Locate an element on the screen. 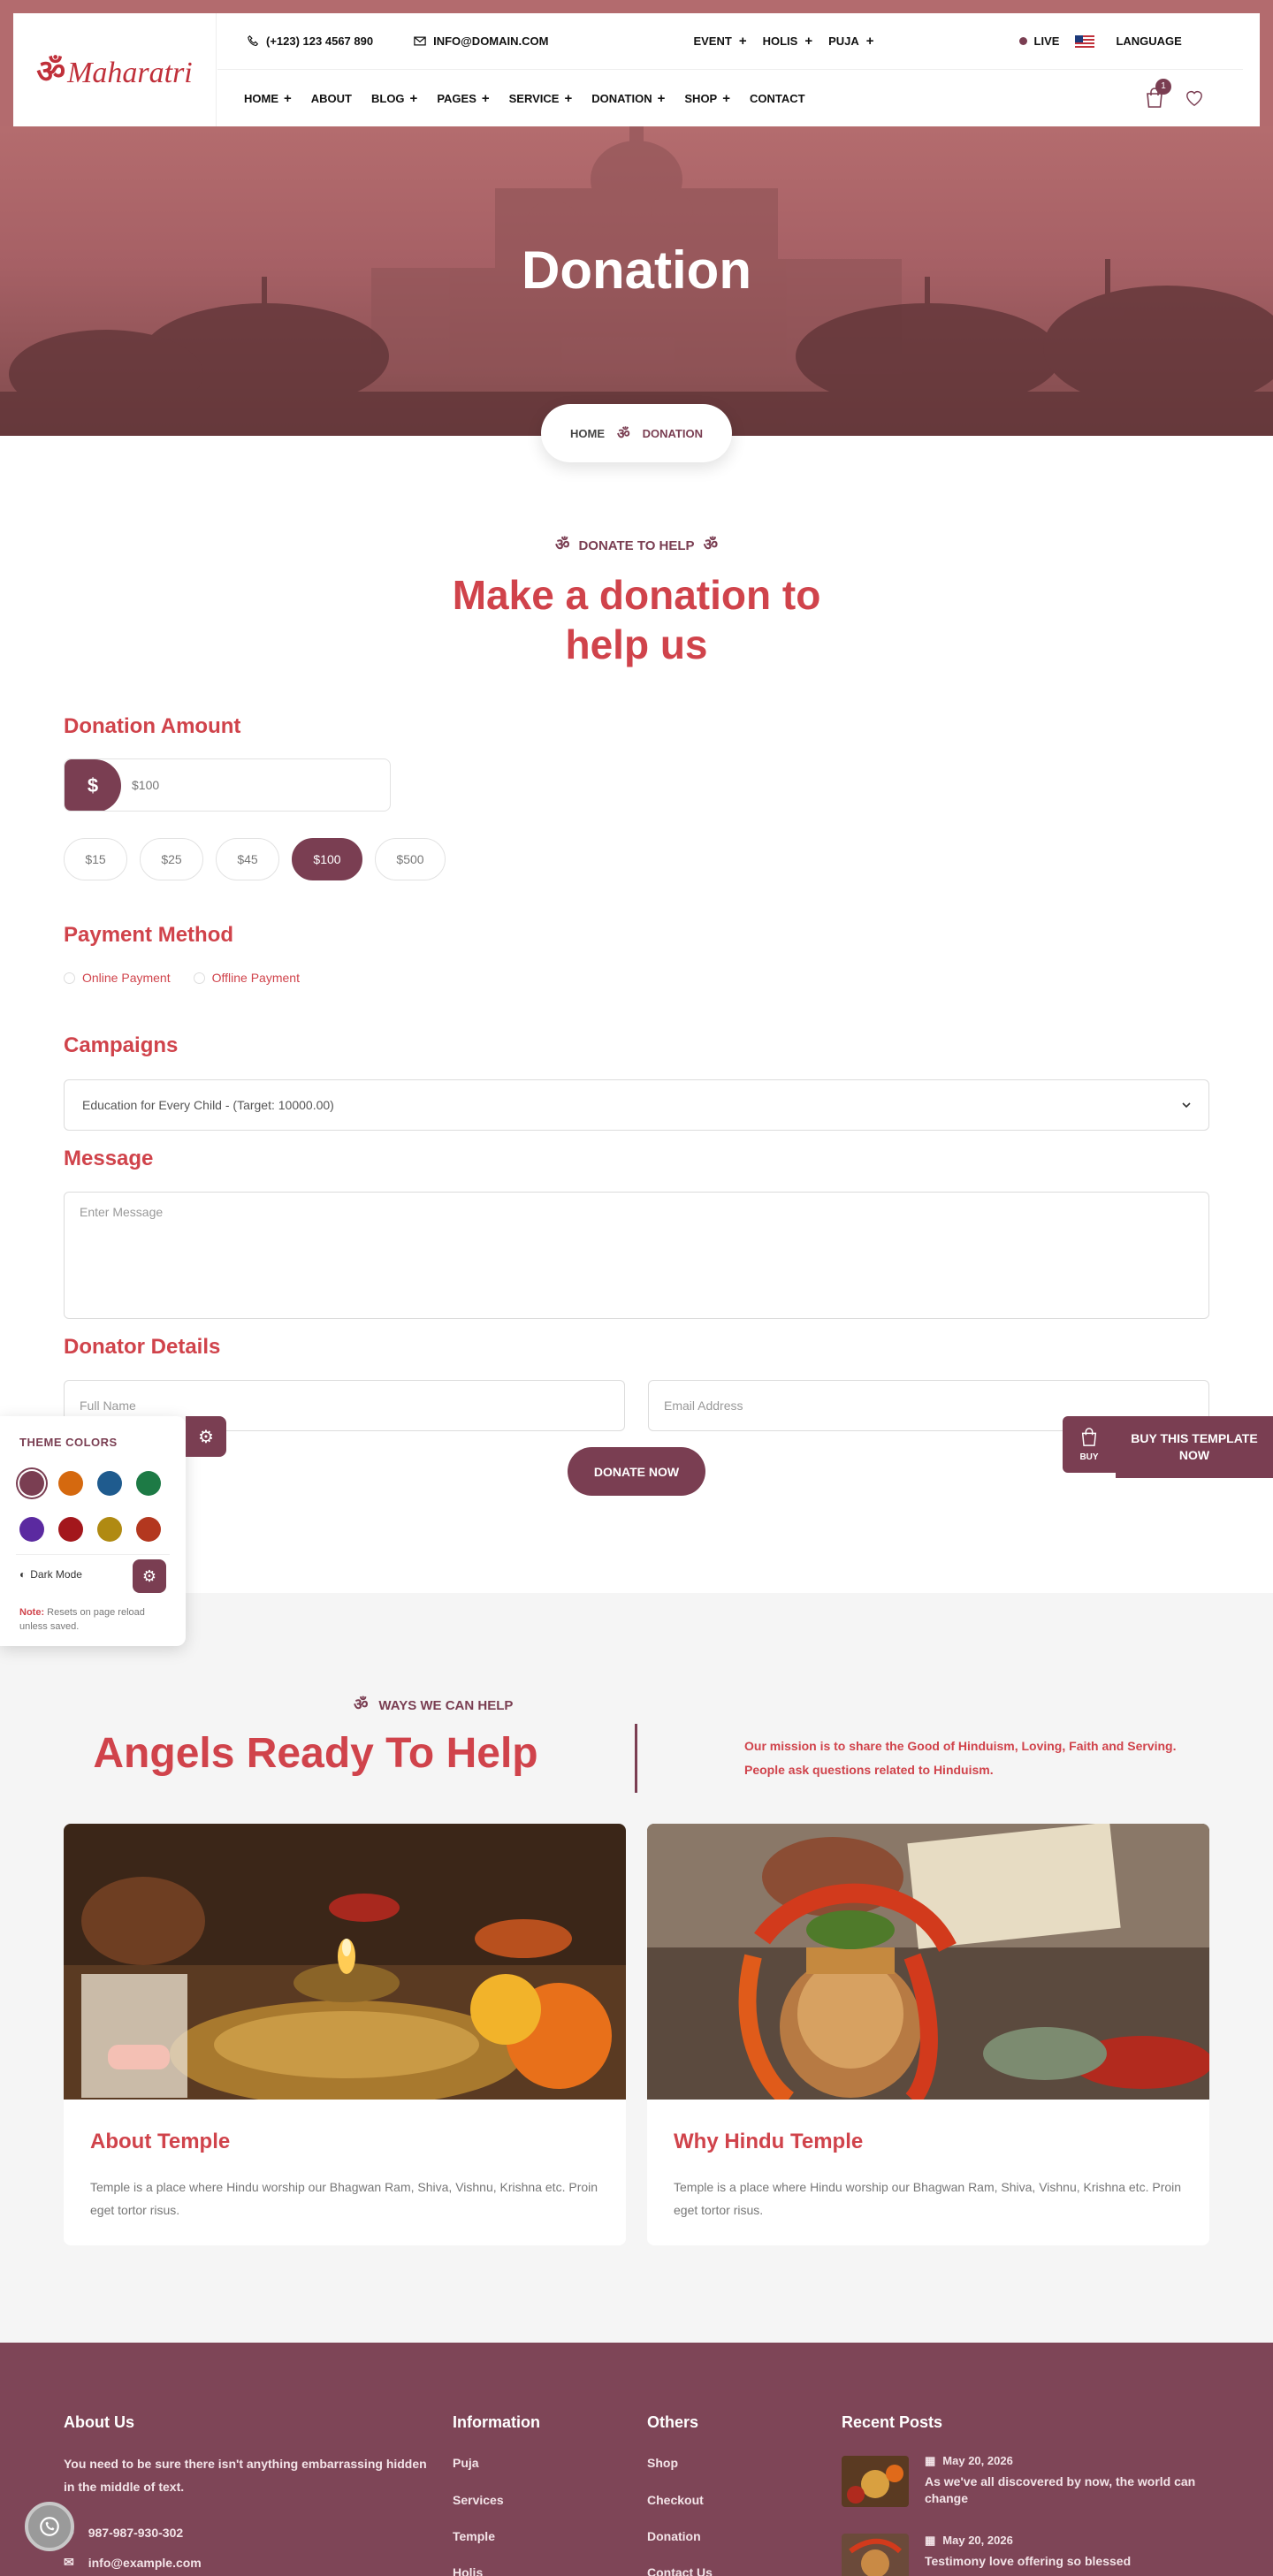  dark-mode-text: Dark Mode is located at coordinates (56, 1574).